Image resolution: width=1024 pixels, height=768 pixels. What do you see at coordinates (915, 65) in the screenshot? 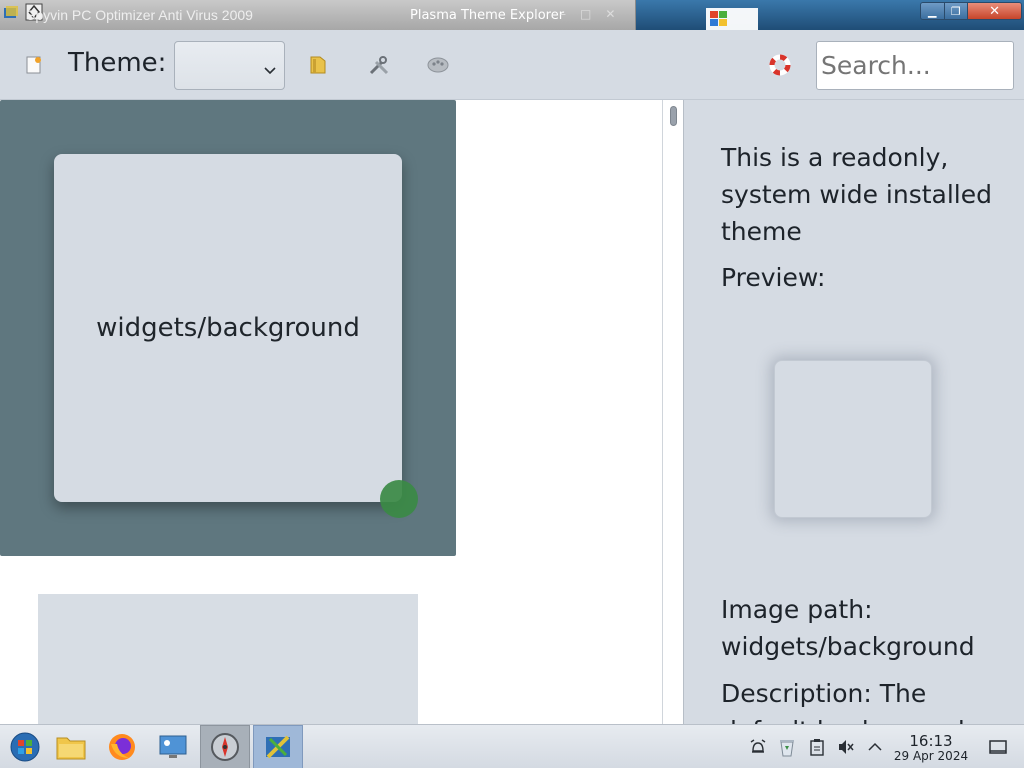
I see `search-input` at bounding box center [915, 65].